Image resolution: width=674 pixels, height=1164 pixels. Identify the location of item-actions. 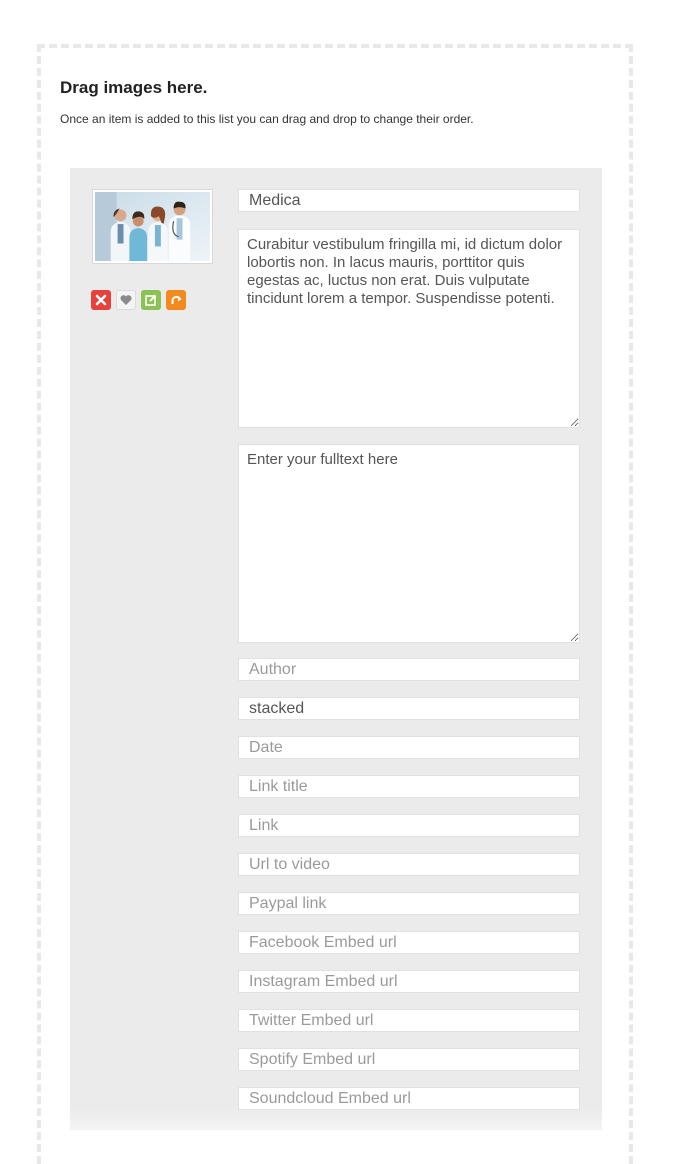
(138, 300).